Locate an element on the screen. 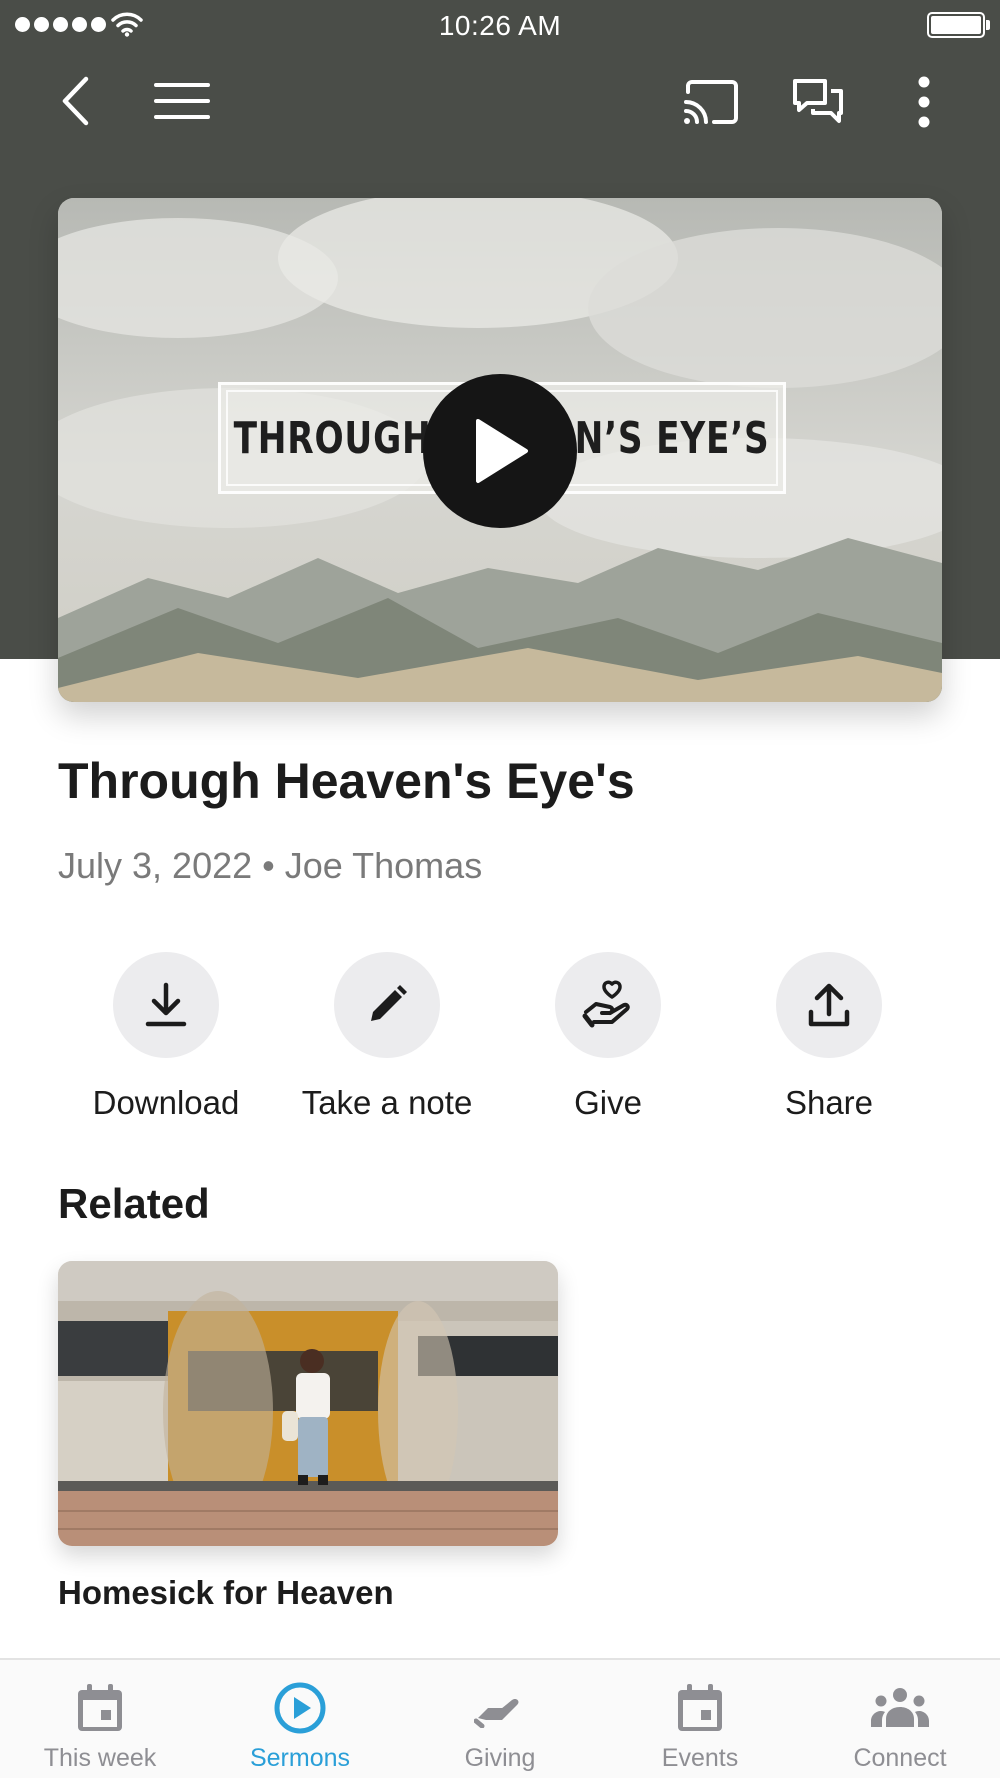  chat-bubbles-icon is located at coordinates (818, 101).